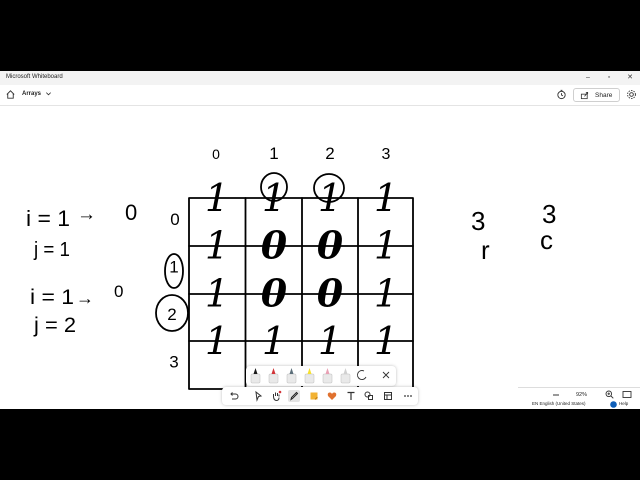 Image resolution: width=640 pixels, height=480 pixels. I want to click on help-icon, so click(613, 404).